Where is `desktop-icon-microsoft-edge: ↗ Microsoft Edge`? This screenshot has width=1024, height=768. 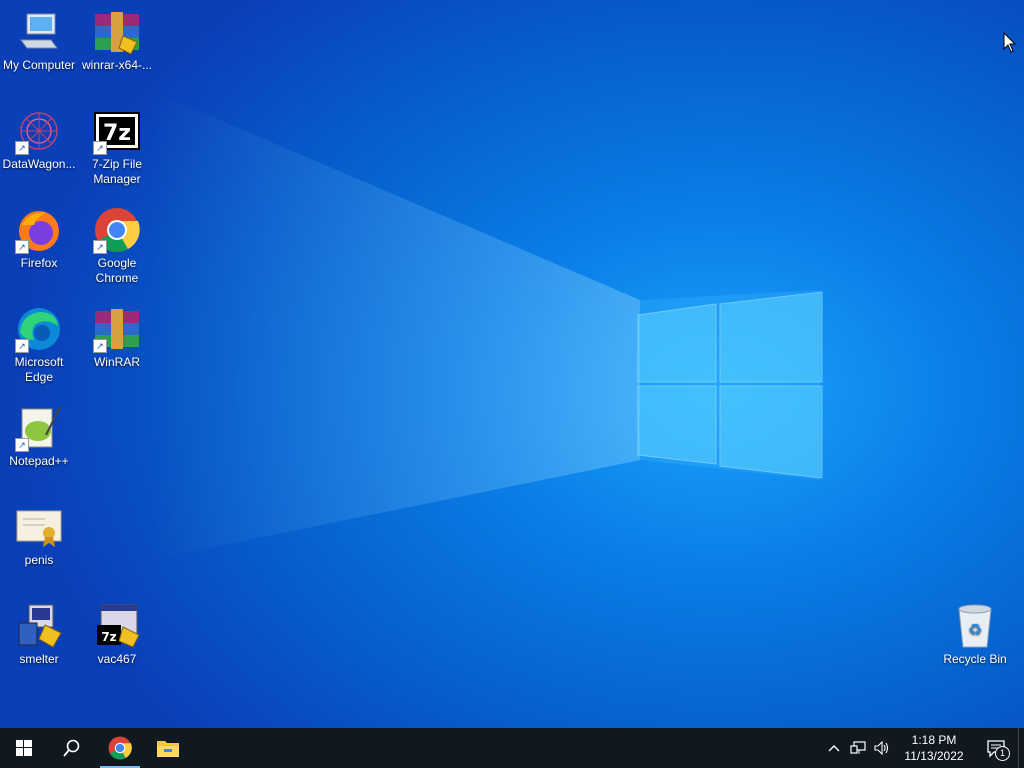
desktop-icon-microsoft-edge: ↗ Microsoft Edge is located at coordinates (39, 342).